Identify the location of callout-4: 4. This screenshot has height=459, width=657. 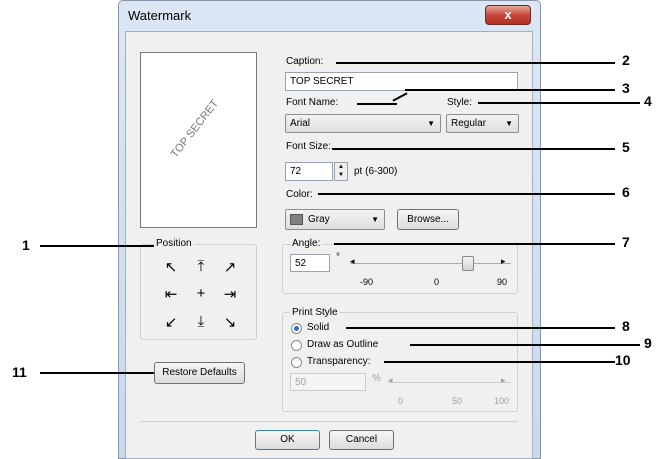
(648, 101).